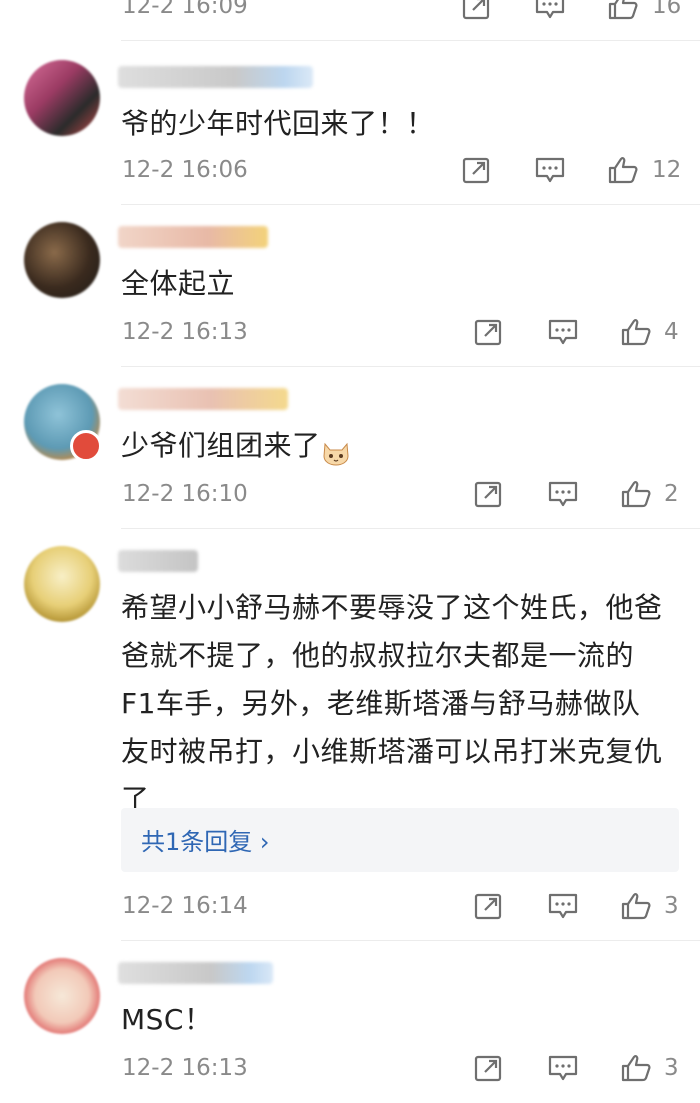 The height and width of the screenshot is (1103, 700). I want to click on comment-text-line: 友时被吊打，小维斯塔潘可以吊打米克复仇, so click(392, 751).